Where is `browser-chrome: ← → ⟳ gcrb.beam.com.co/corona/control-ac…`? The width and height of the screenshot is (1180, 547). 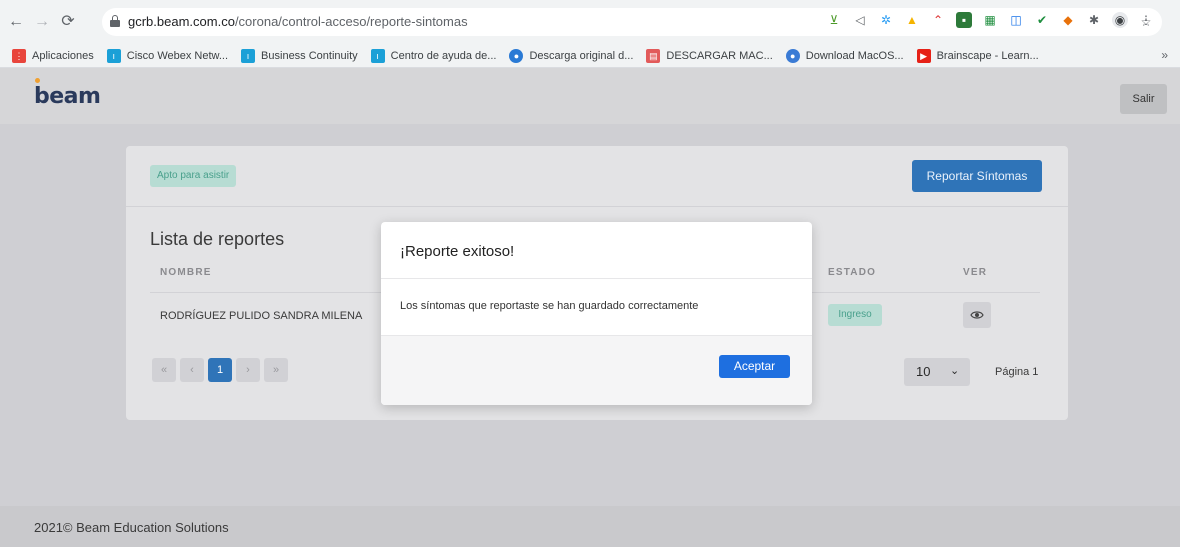 browser-chrome: ← → ⟳ gcrb.beam.com.co/corona/control-ac… is located at coordinates (590, 34).